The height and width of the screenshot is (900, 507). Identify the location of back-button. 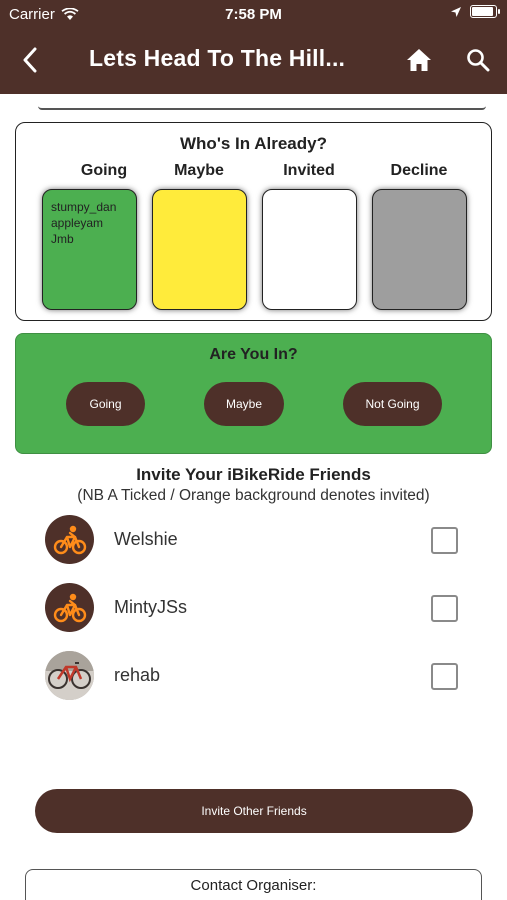
(30, 60).